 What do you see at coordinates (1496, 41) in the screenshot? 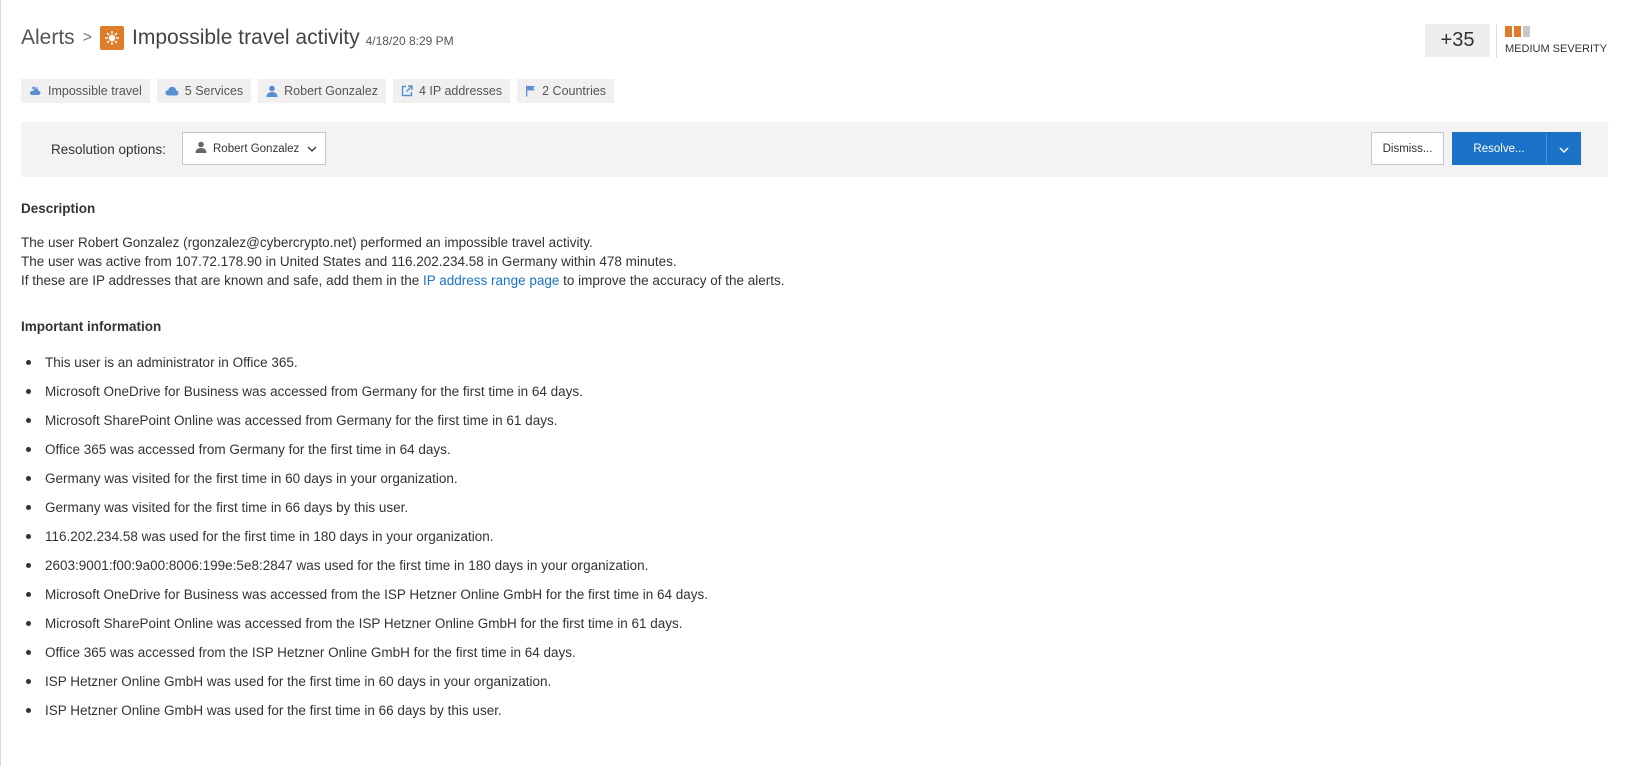
I see `severity-divider` at bounding box center [1496, 41].